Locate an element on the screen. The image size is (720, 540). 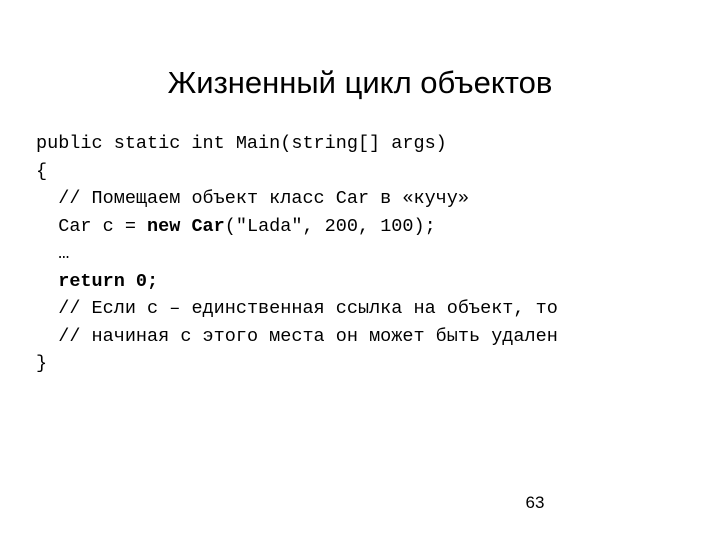
code-text: Car c = is located at coordinates (103, 226).